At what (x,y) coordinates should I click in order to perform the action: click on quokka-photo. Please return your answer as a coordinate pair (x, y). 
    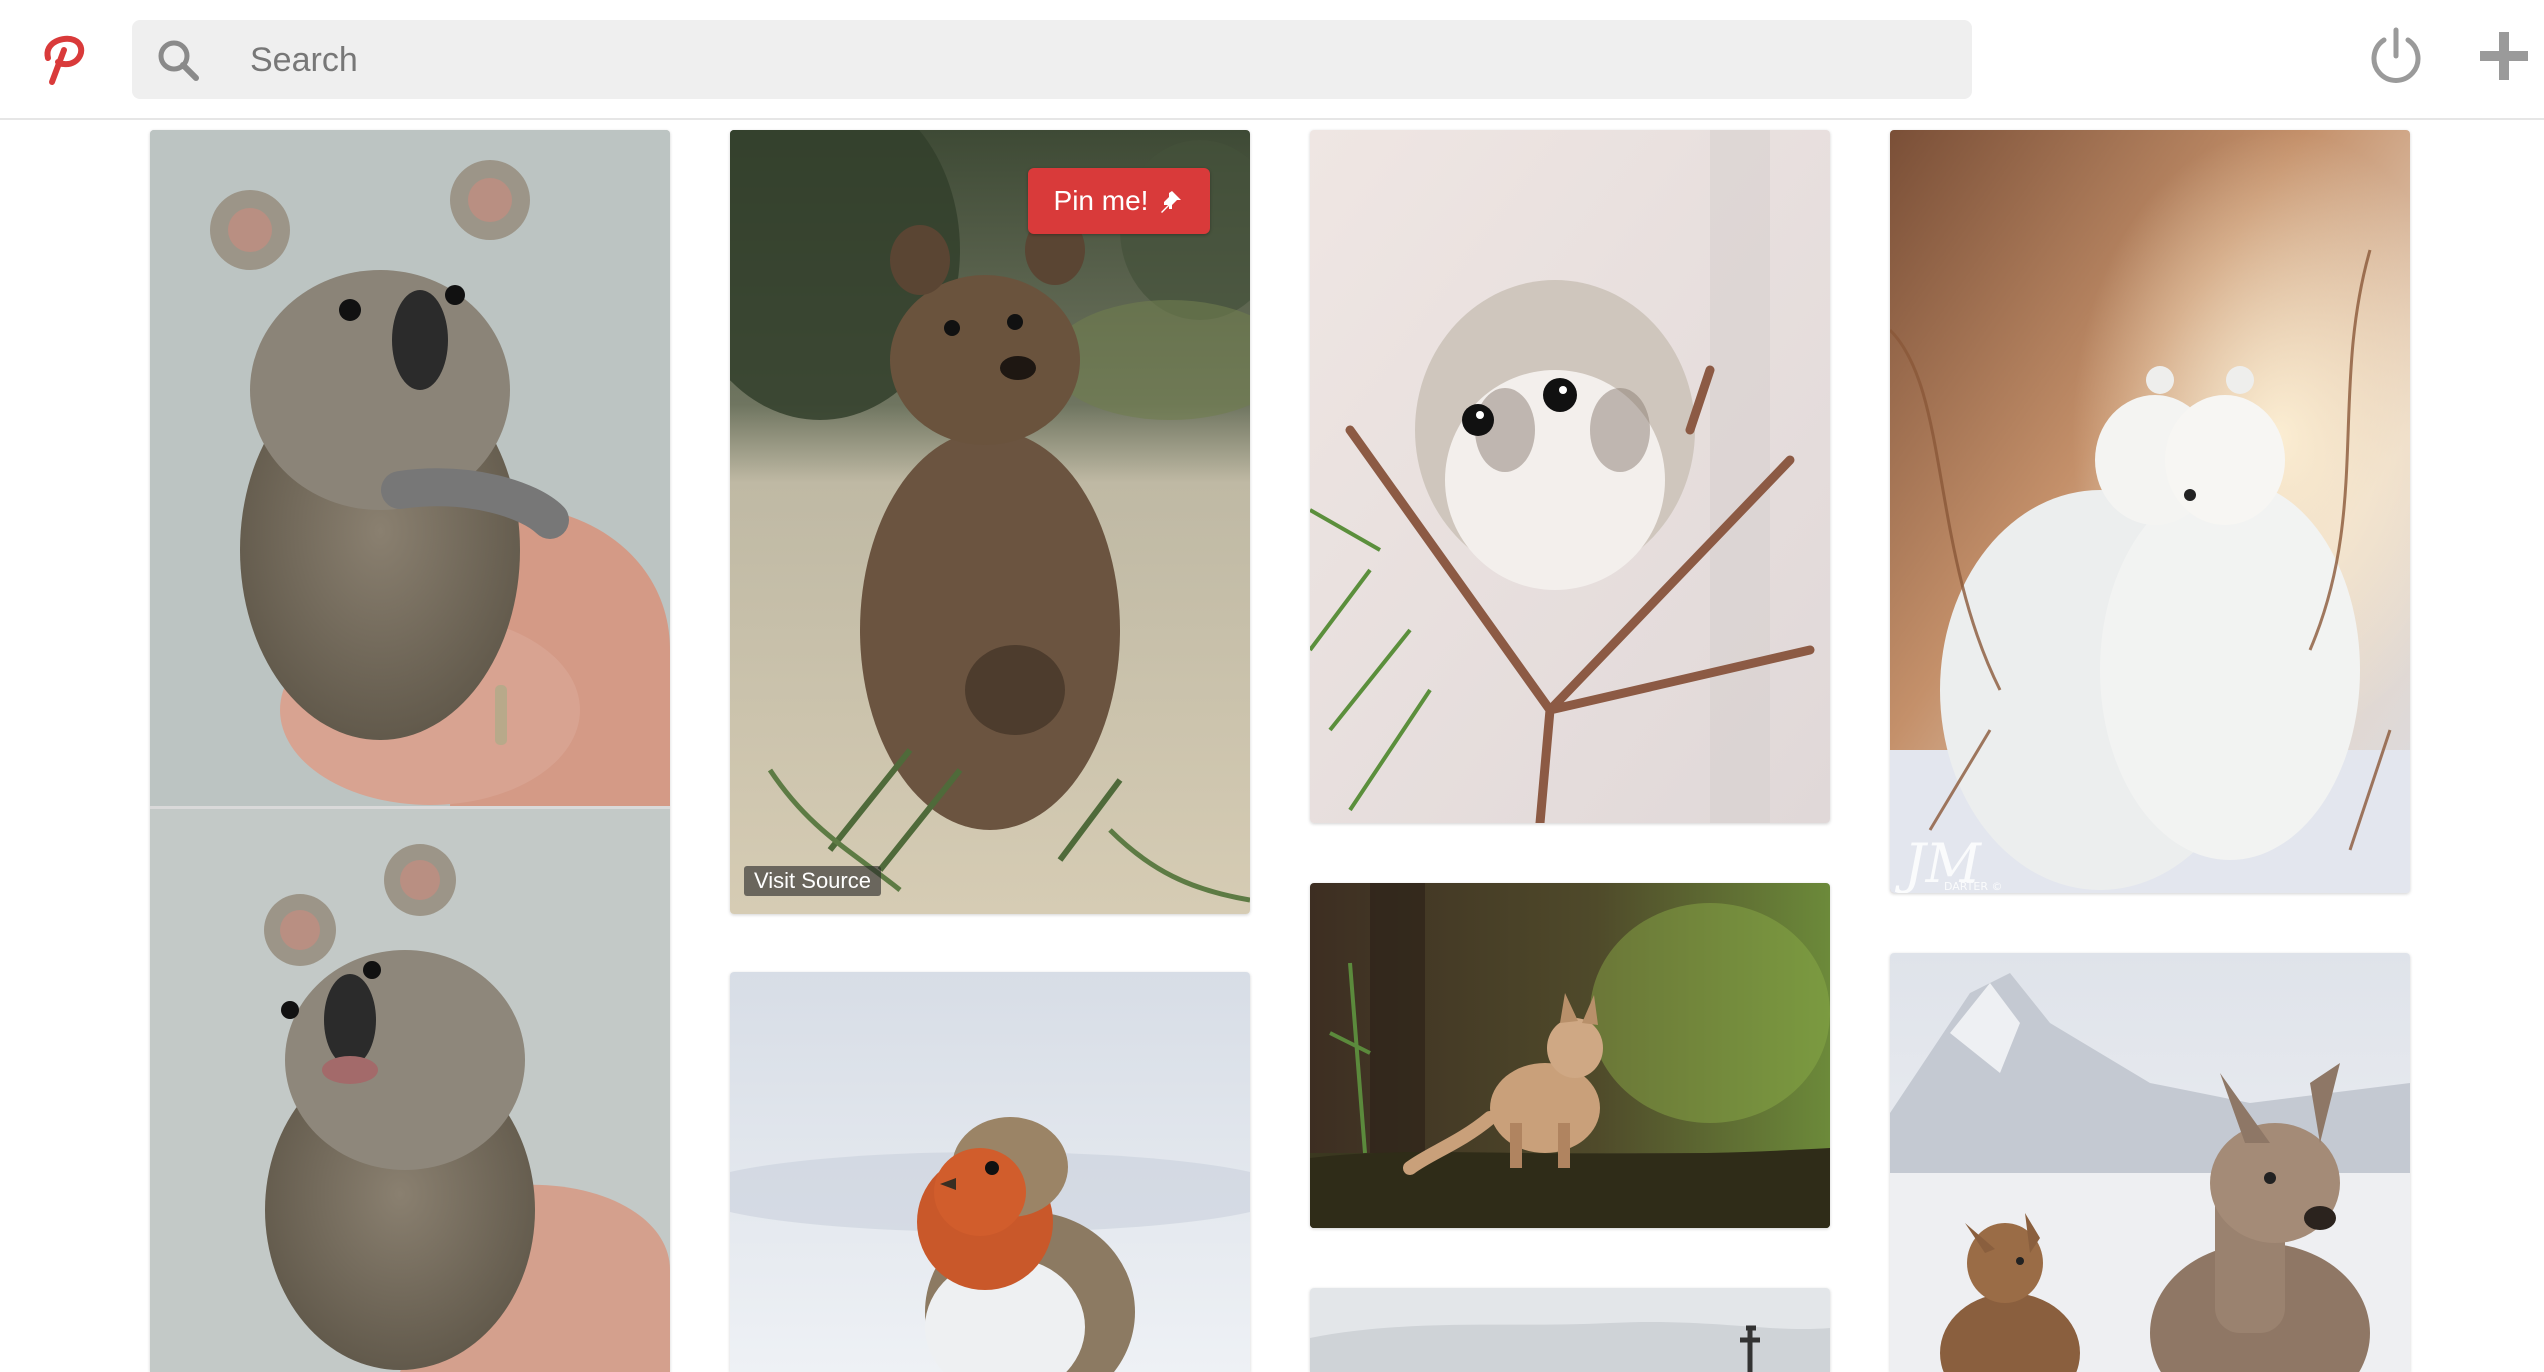
    Looking at the image, I should click on (990, 522).